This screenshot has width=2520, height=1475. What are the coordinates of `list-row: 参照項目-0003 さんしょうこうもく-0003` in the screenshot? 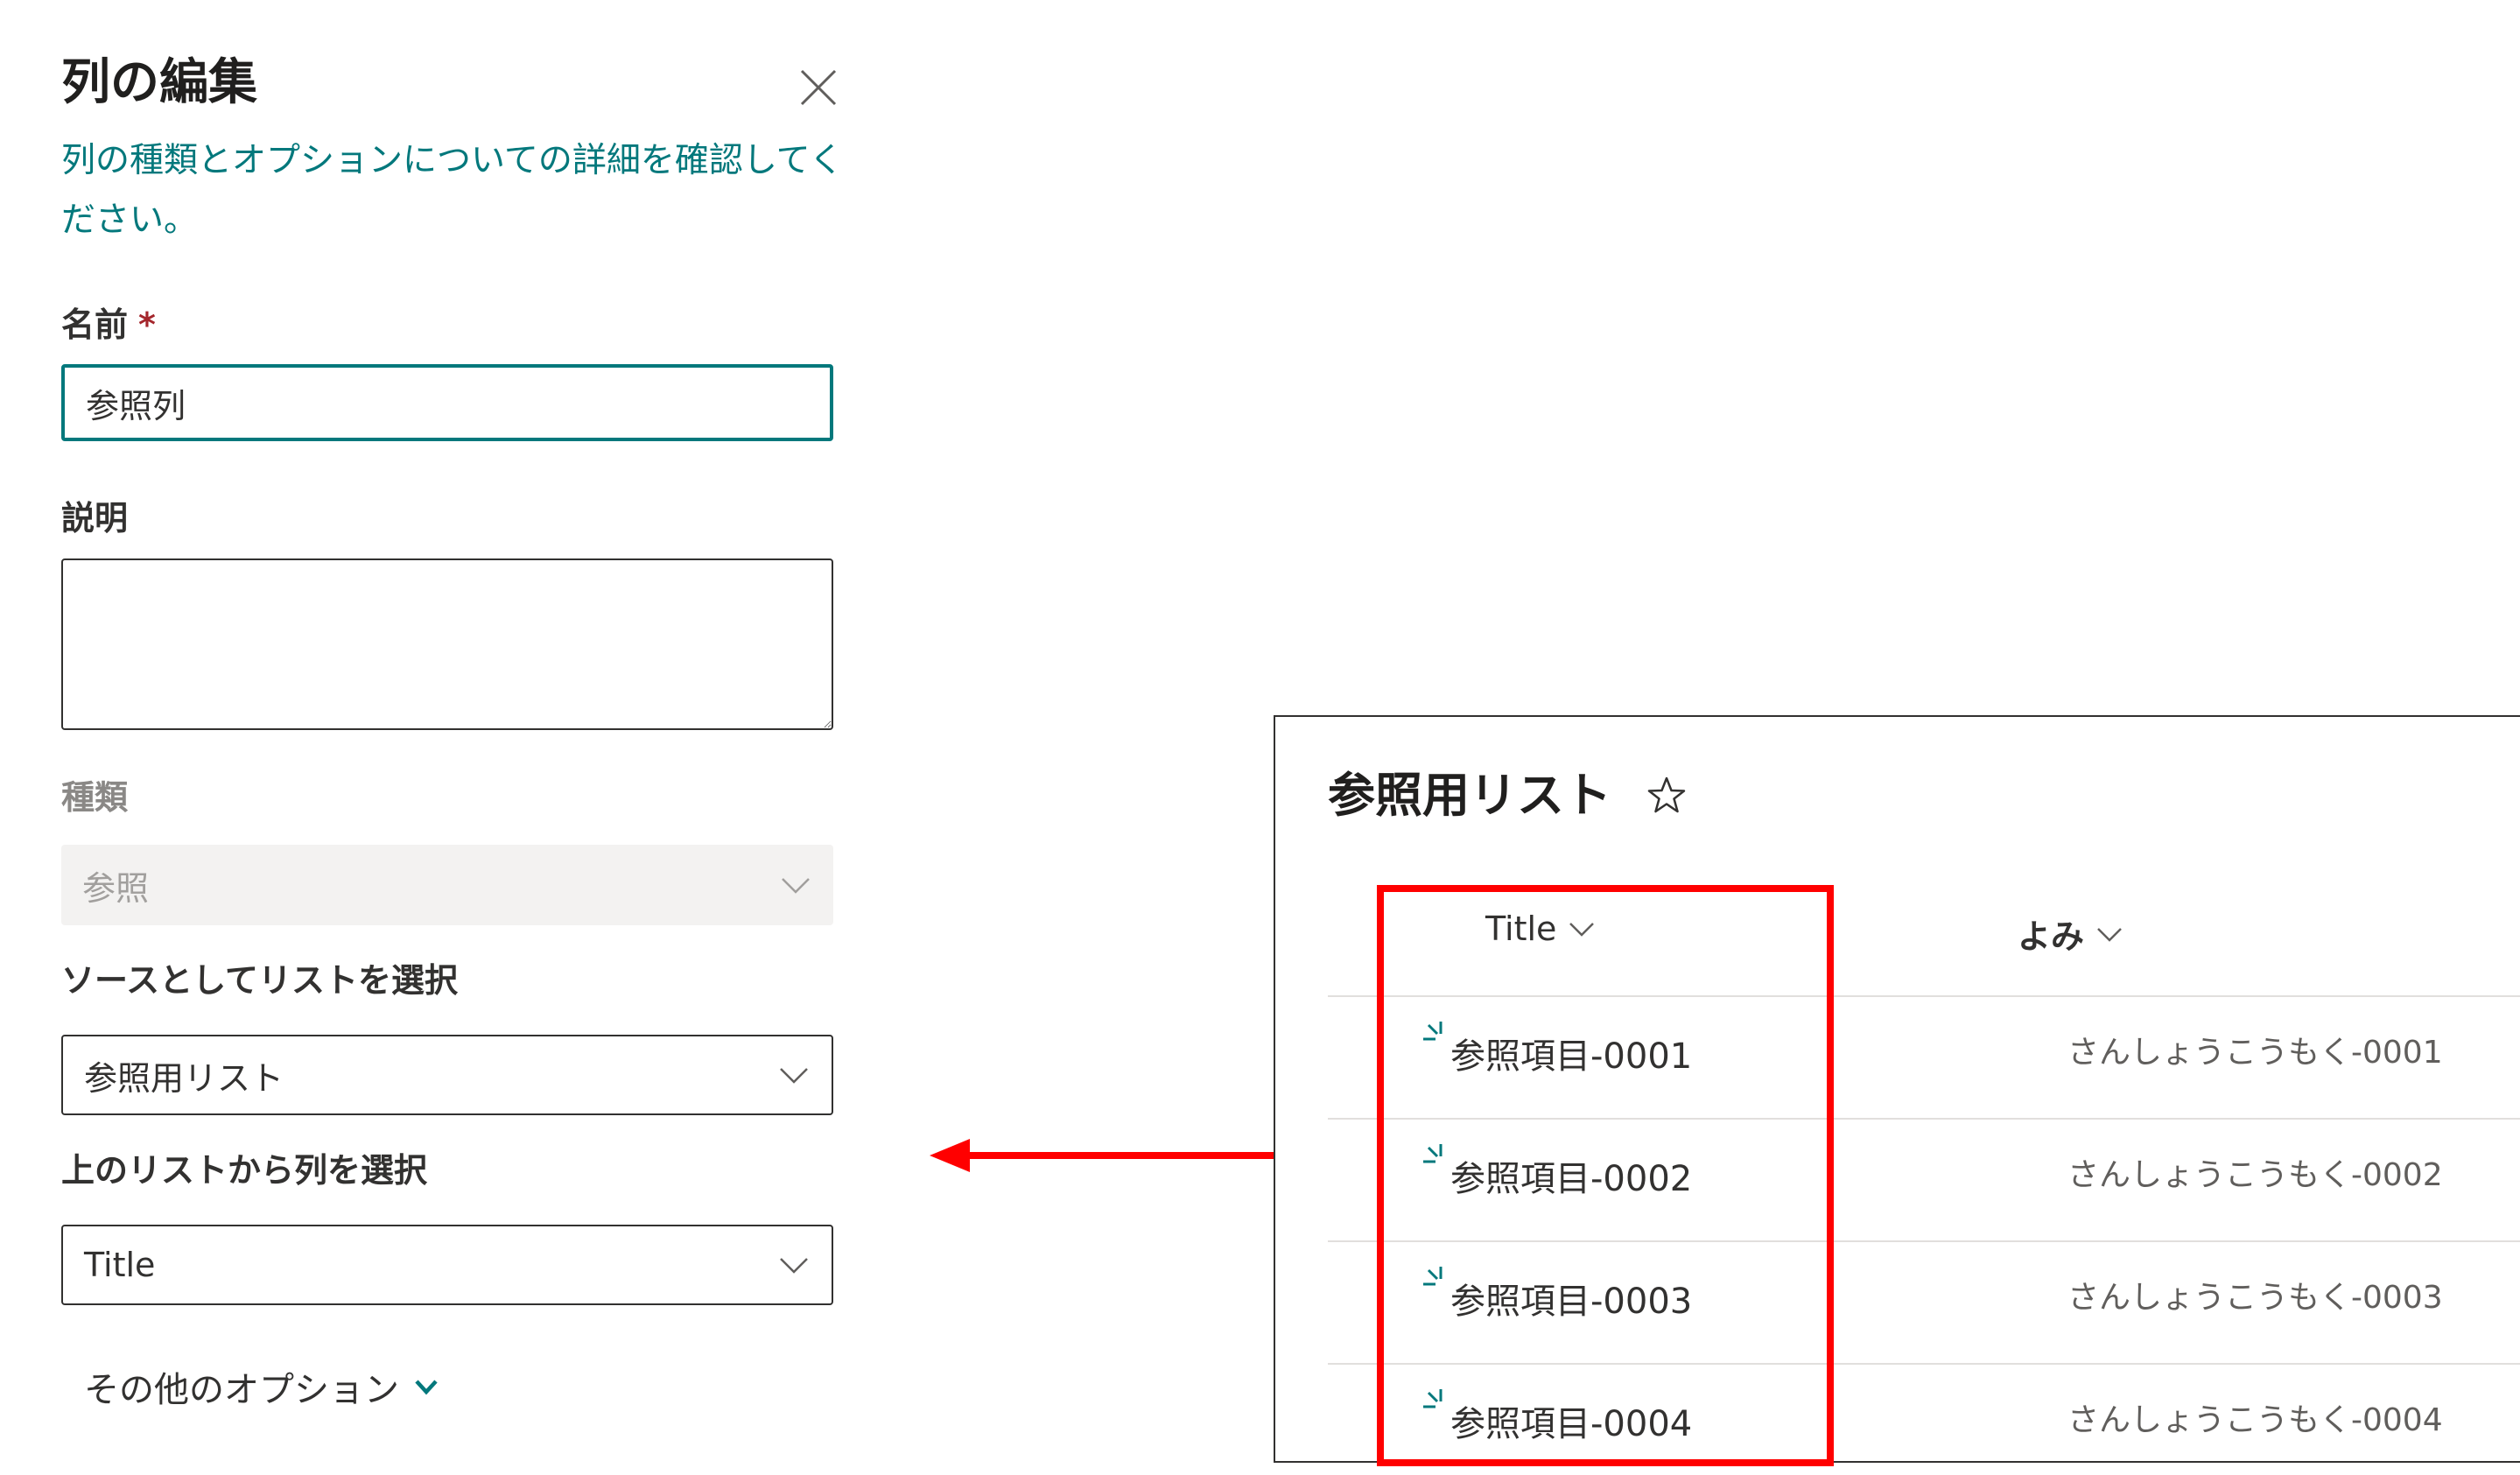 It's located at (1924, 1303).